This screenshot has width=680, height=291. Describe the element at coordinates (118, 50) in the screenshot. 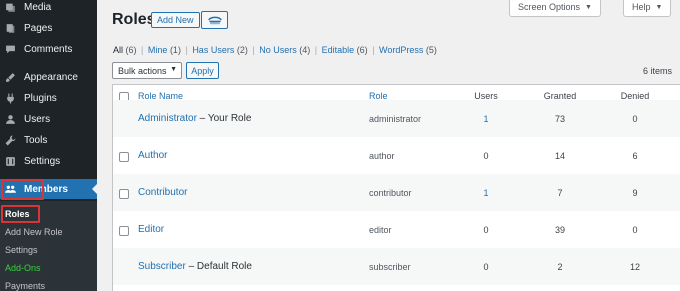

I see `filter-all: All` at that location.